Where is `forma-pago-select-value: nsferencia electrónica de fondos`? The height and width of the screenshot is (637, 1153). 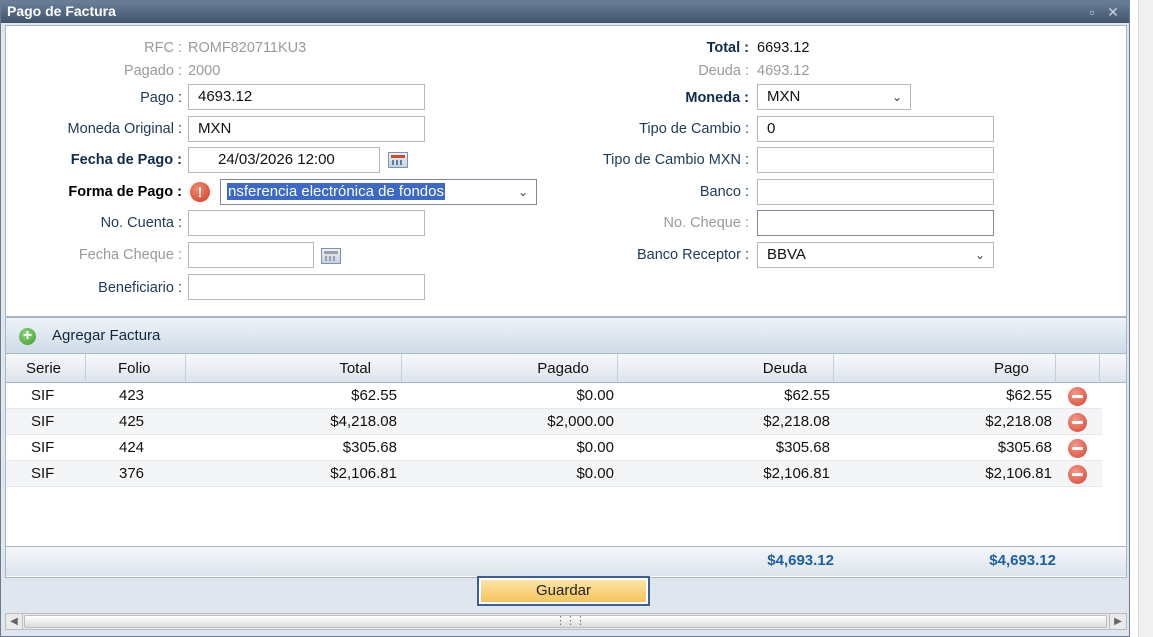 forma-pago-select-value: nsferencia electrónica de fondos is located at coordinates (336, 191).